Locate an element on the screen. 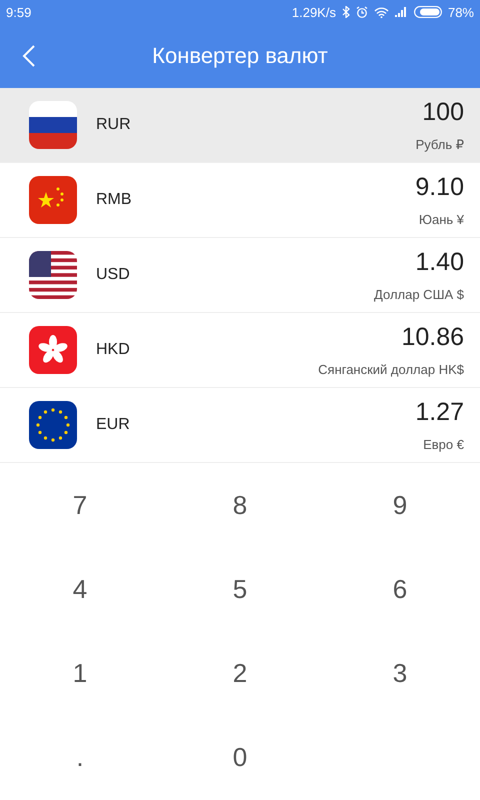 The image size is (480, 800). currency-name: Евро € is located at coordinates (443, 444).